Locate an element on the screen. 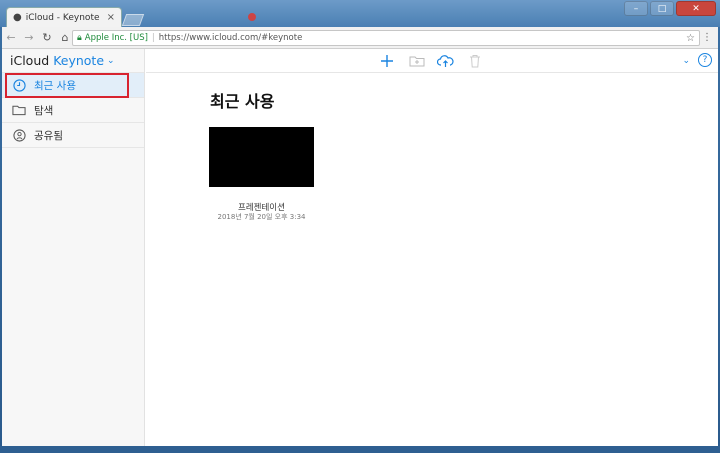  bookmark-star-icon: ☆ is located at coordinates (690, 38).